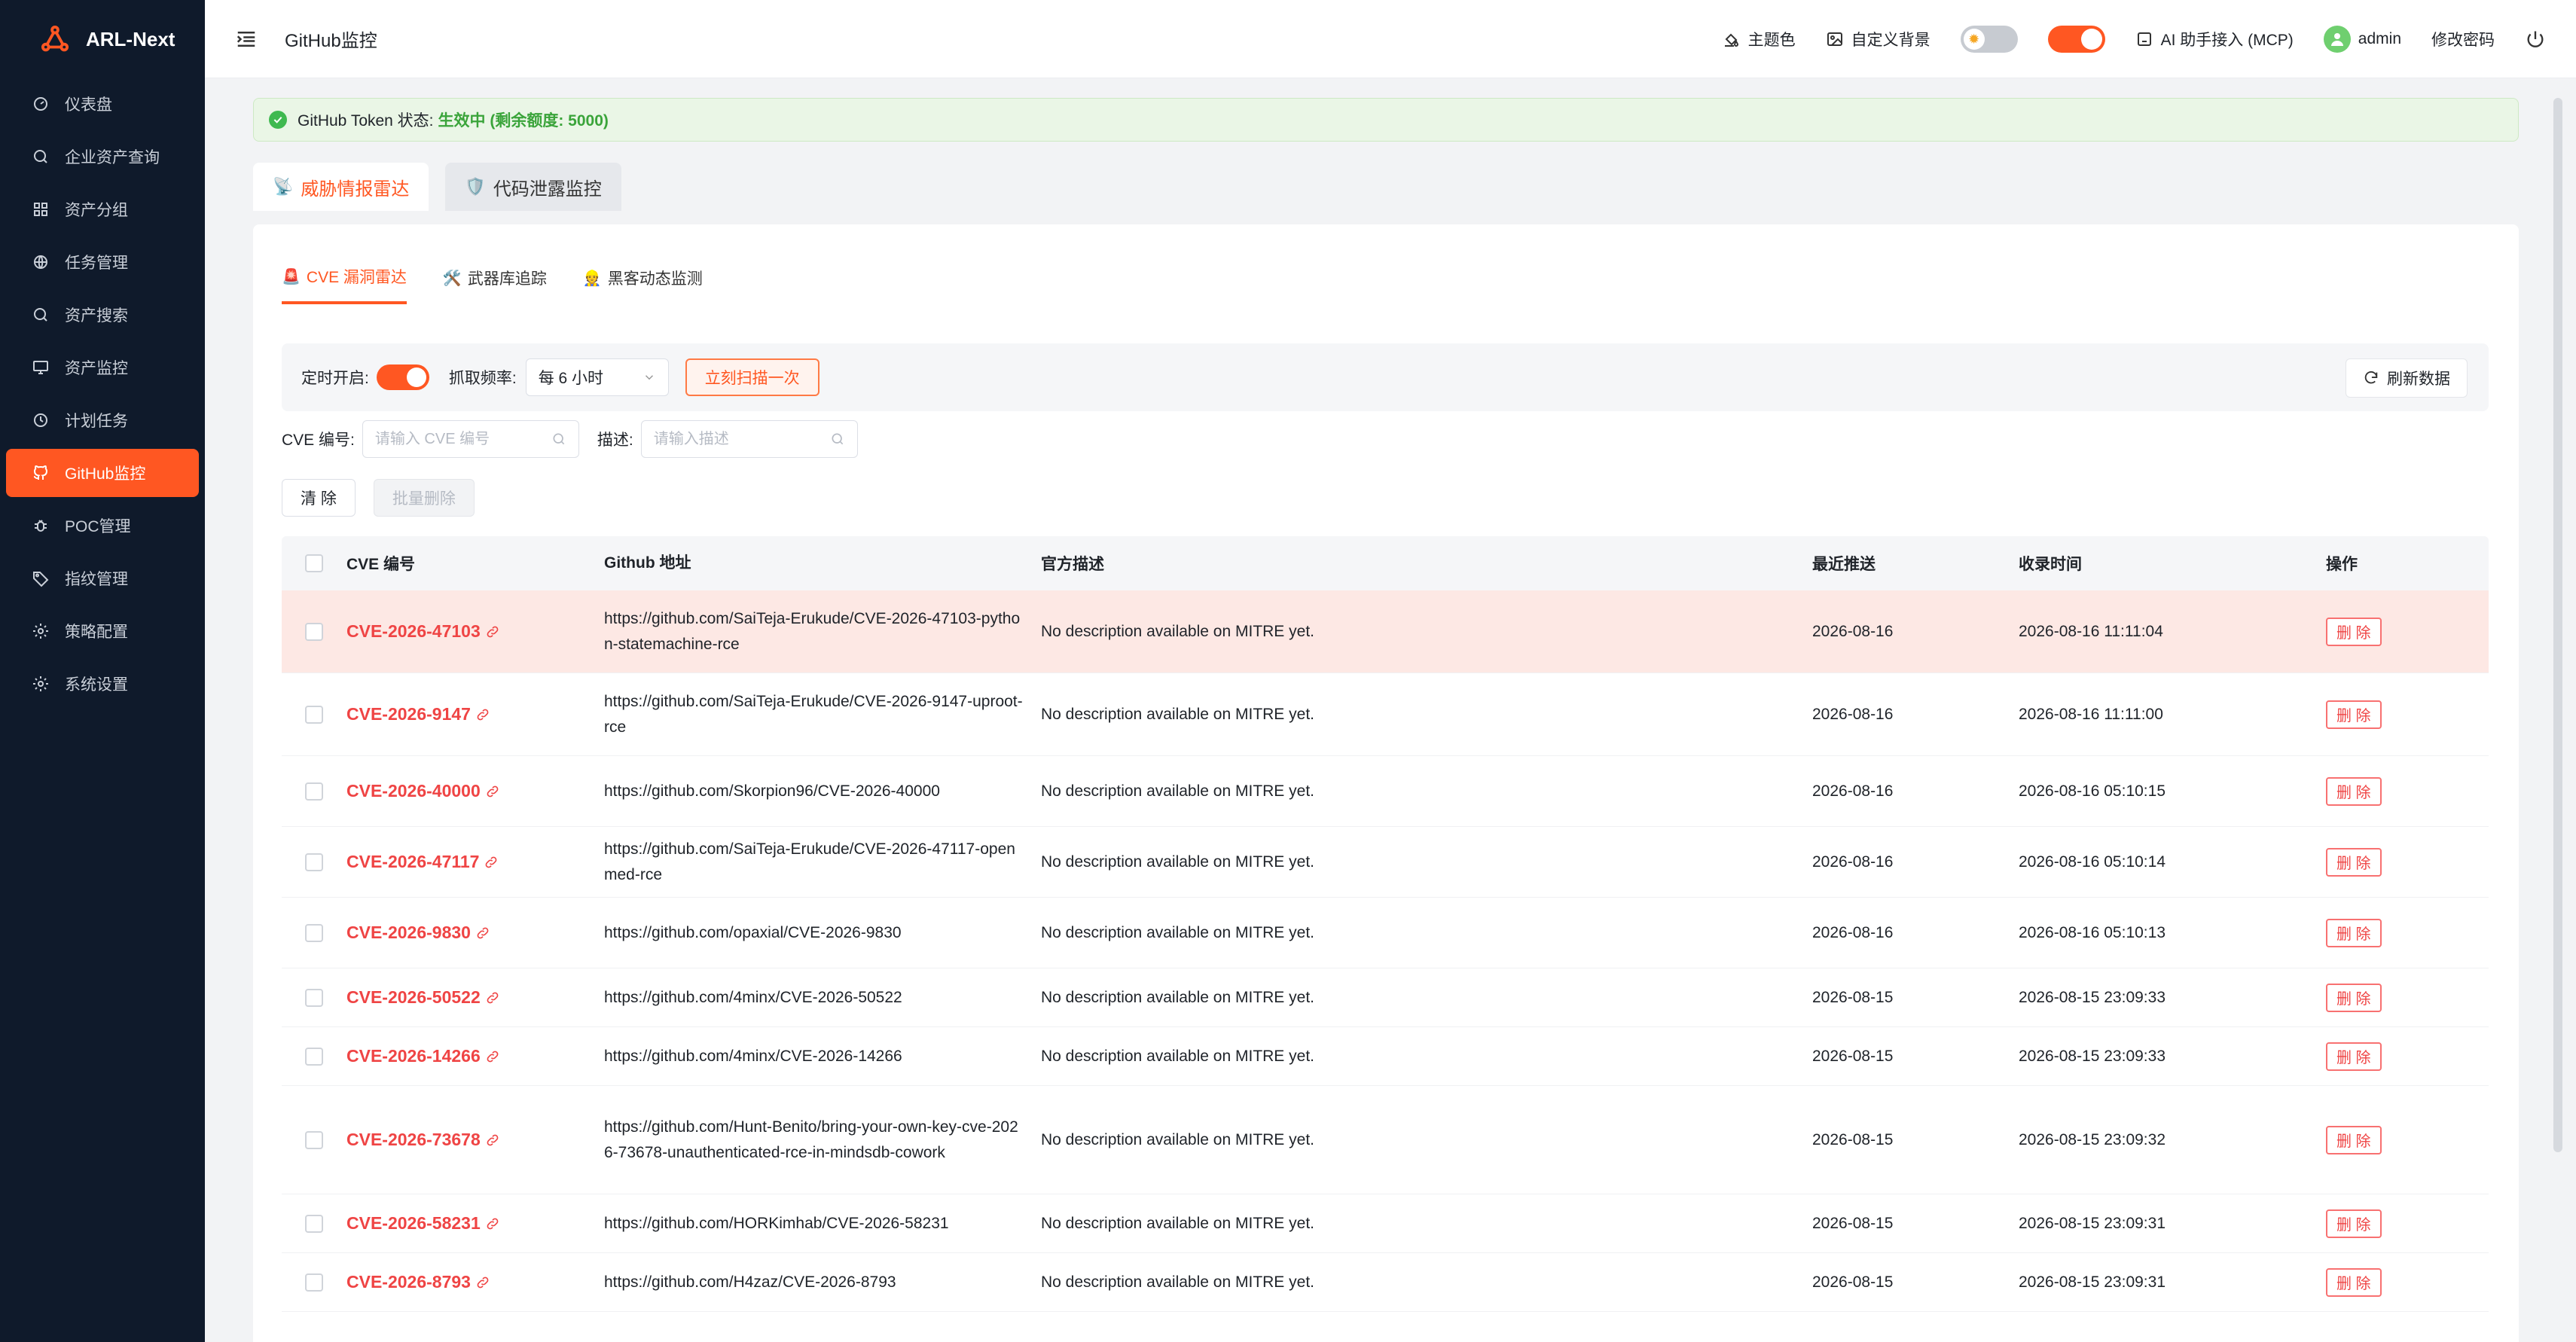 The width and height of the screenshot is (2576, 1342). Describe the element at coordinates (2092, 1056) in the screenshot. I see `collected-time: 2026-08-15 23:09:33` at that location.